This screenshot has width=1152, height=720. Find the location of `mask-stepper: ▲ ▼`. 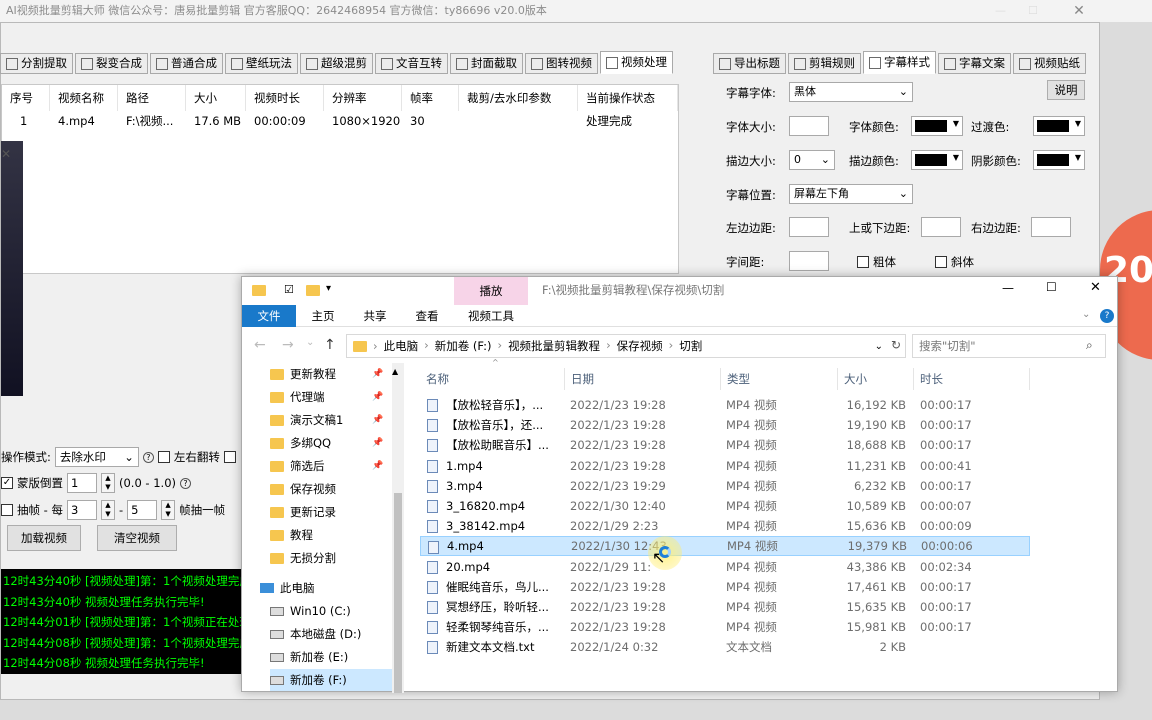

mask-stepper: ▲ ▼ is located at coordinates (108, 483).